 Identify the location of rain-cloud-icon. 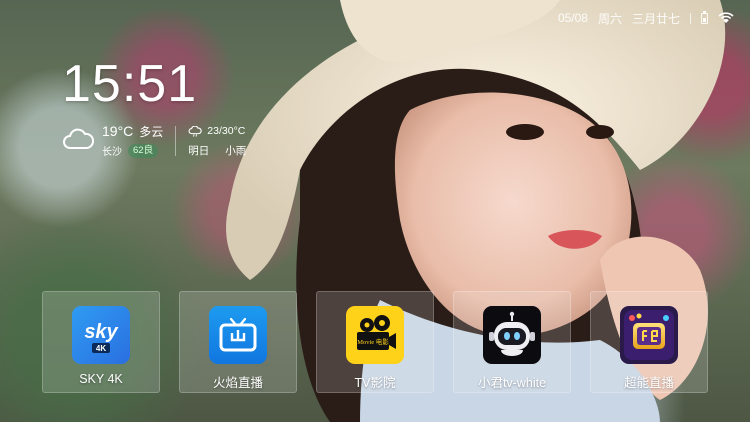
(195, 131).